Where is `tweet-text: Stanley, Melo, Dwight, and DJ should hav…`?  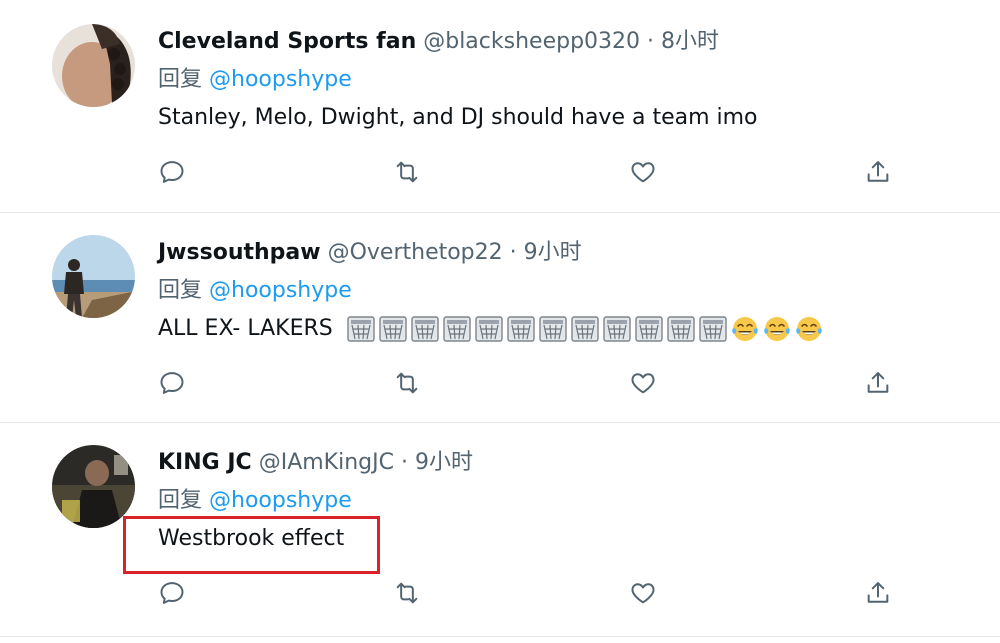
tweet-text: Stanley, Melo, Dwight, and DJ should hav… is located at coordinates (458, 117).